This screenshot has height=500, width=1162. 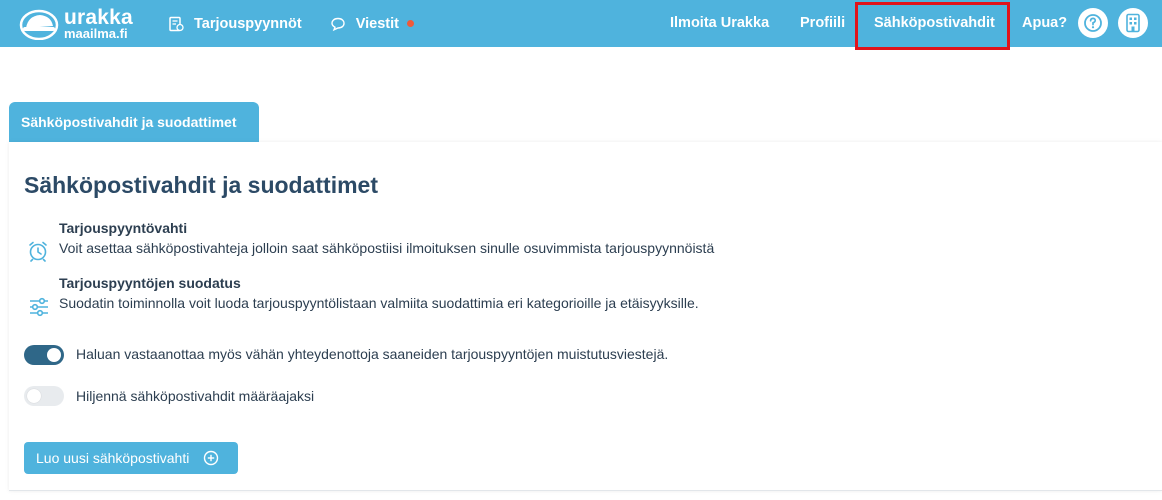 I want to click on nav-messages: Viestit, so click(x=372, y=24).